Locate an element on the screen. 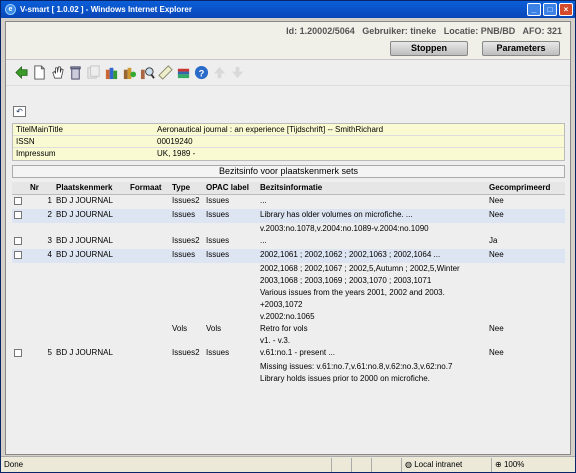 Image resolution: width=576 pixels, height=473 pixels. minimize-icon: _ is located at coordinates (534, 9).